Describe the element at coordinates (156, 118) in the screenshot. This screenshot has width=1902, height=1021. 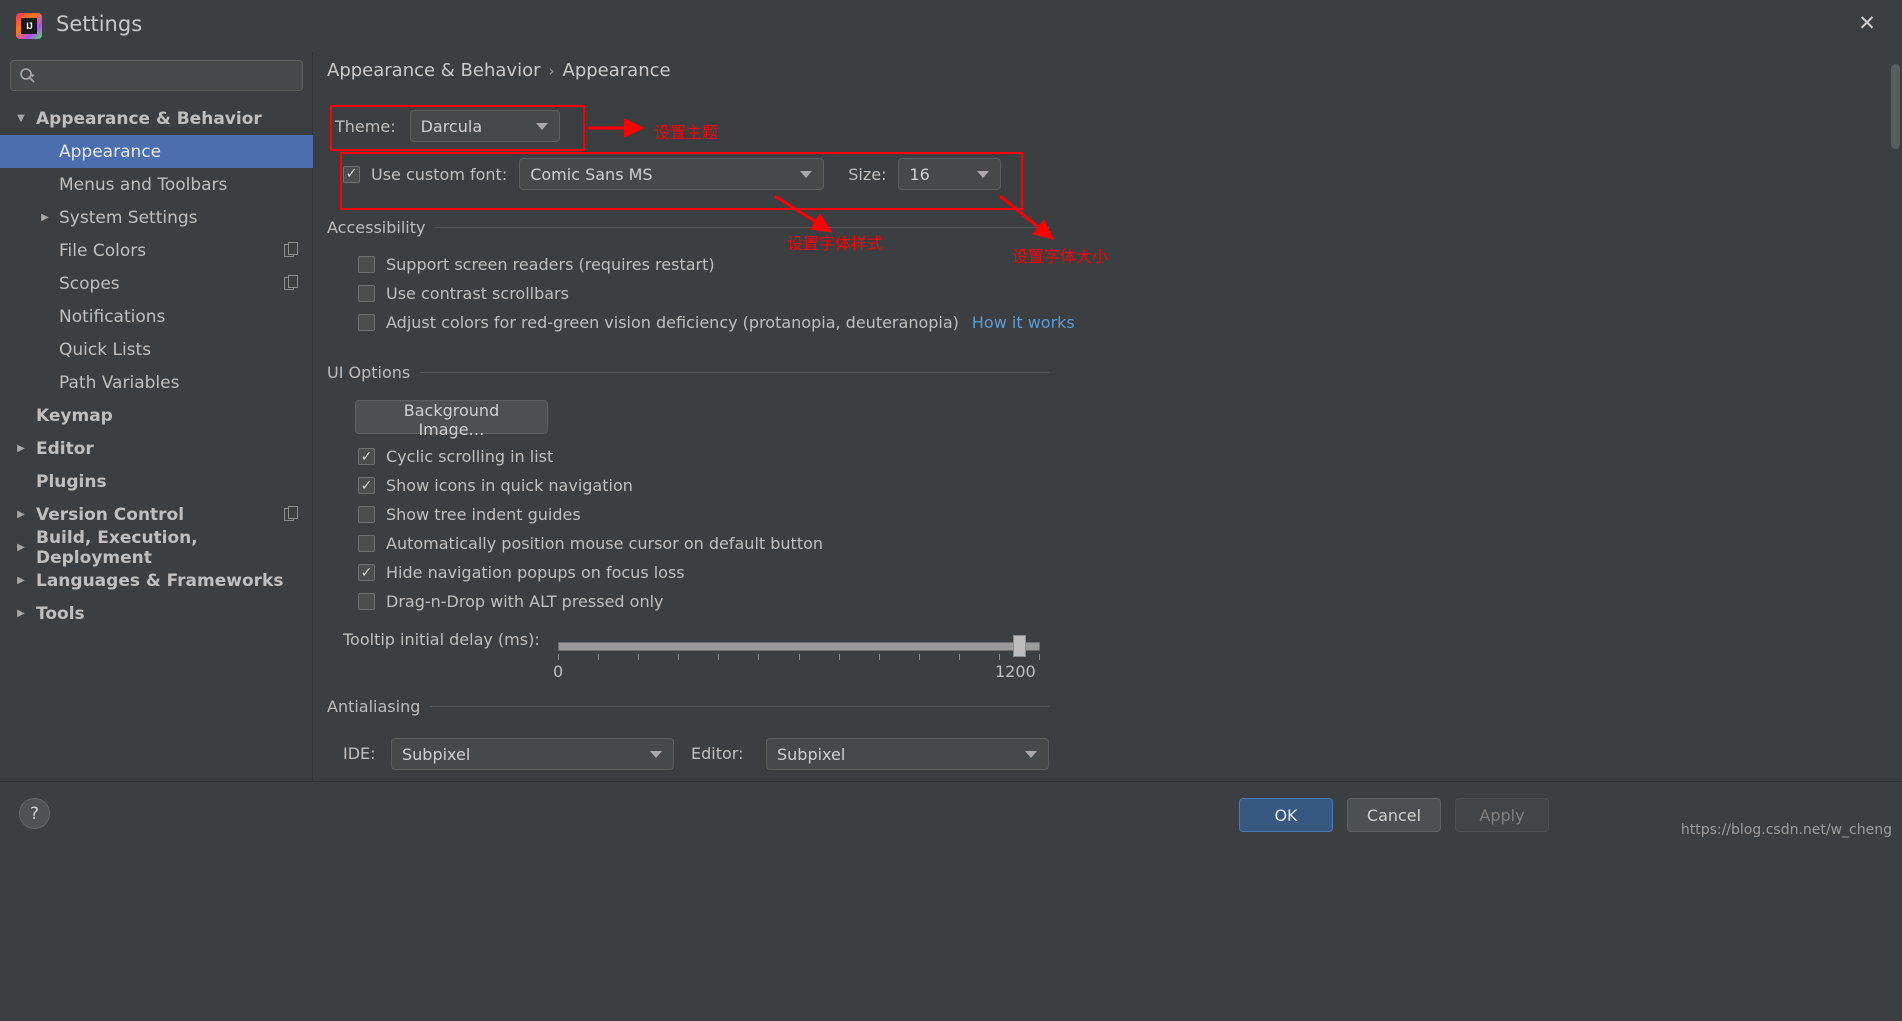
I see `sidebar-item-appearance-behavior: ▼ Appearance & Behavior` at that location.